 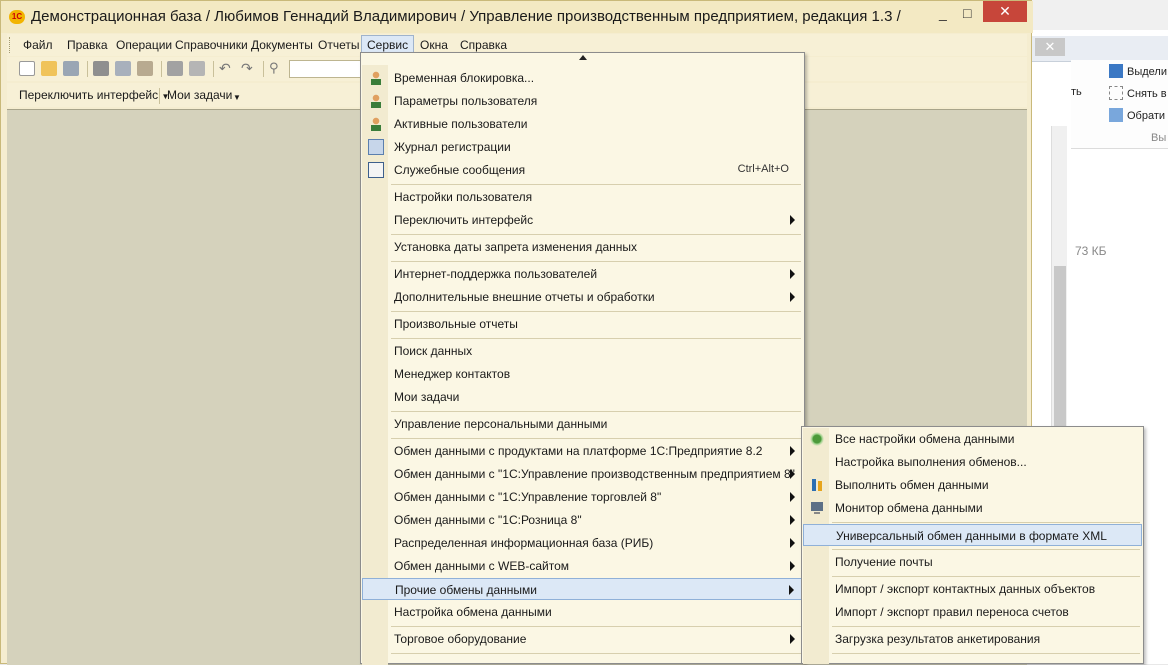 I want to click on exchange-settings-icon, so click(x=817, y=439).